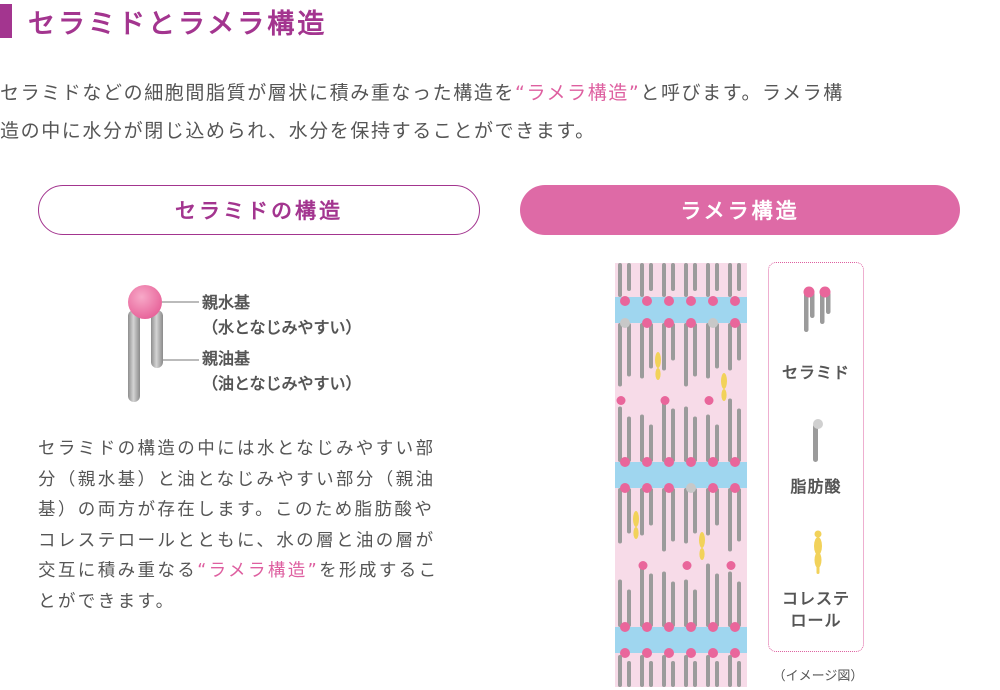 This screenshot has height=690, width=1000. Describe the element at coordinates (107, 601) in the screenshot. I see `desc-line6: とができます。` at that location.